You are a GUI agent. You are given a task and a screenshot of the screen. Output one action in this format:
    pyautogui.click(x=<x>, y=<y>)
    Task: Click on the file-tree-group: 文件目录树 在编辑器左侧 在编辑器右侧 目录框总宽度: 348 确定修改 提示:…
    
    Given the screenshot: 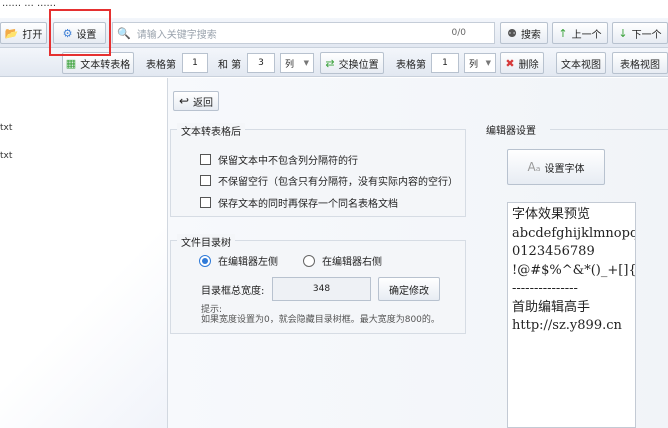 What is the action you would take?
    pyautogui.click(x=318, y=284)
    